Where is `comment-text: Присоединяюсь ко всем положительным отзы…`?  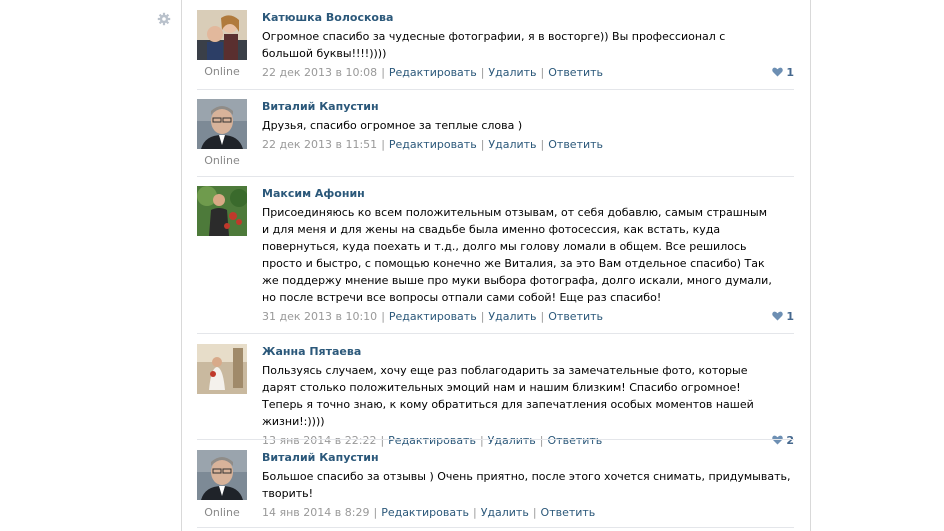
comment-text: Присоединяюсь ко всем положительным отзы… is located at coordinates (517, 255).